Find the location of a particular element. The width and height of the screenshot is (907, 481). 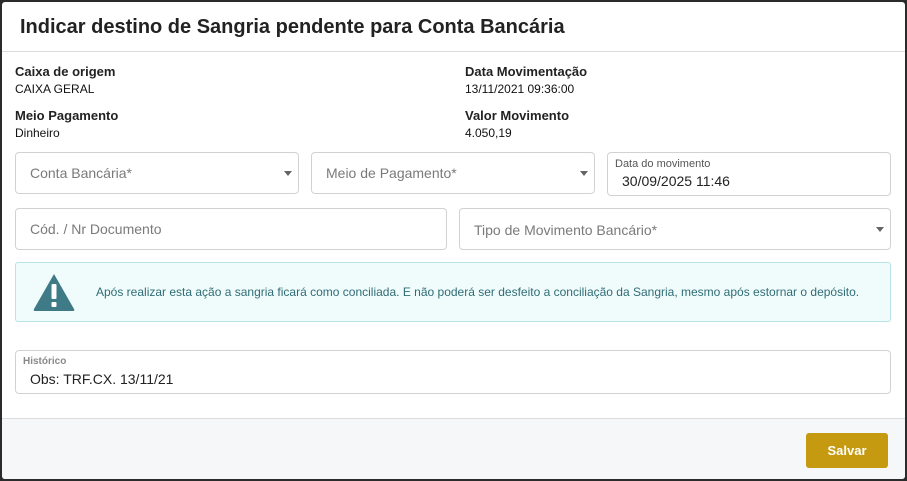

data-do-movimento-value: 30/09/2025 11:46 is located at coordinates (676, 181).